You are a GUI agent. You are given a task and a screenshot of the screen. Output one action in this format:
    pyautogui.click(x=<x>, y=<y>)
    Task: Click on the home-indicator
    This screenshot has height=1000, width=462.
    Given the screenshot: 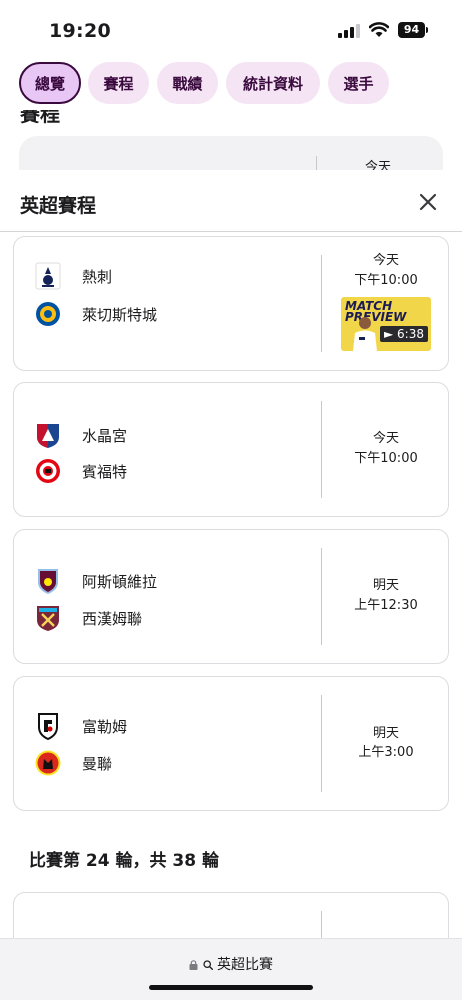 What is the action you would take?
    pyautogui.click(x=231, y=987)
    